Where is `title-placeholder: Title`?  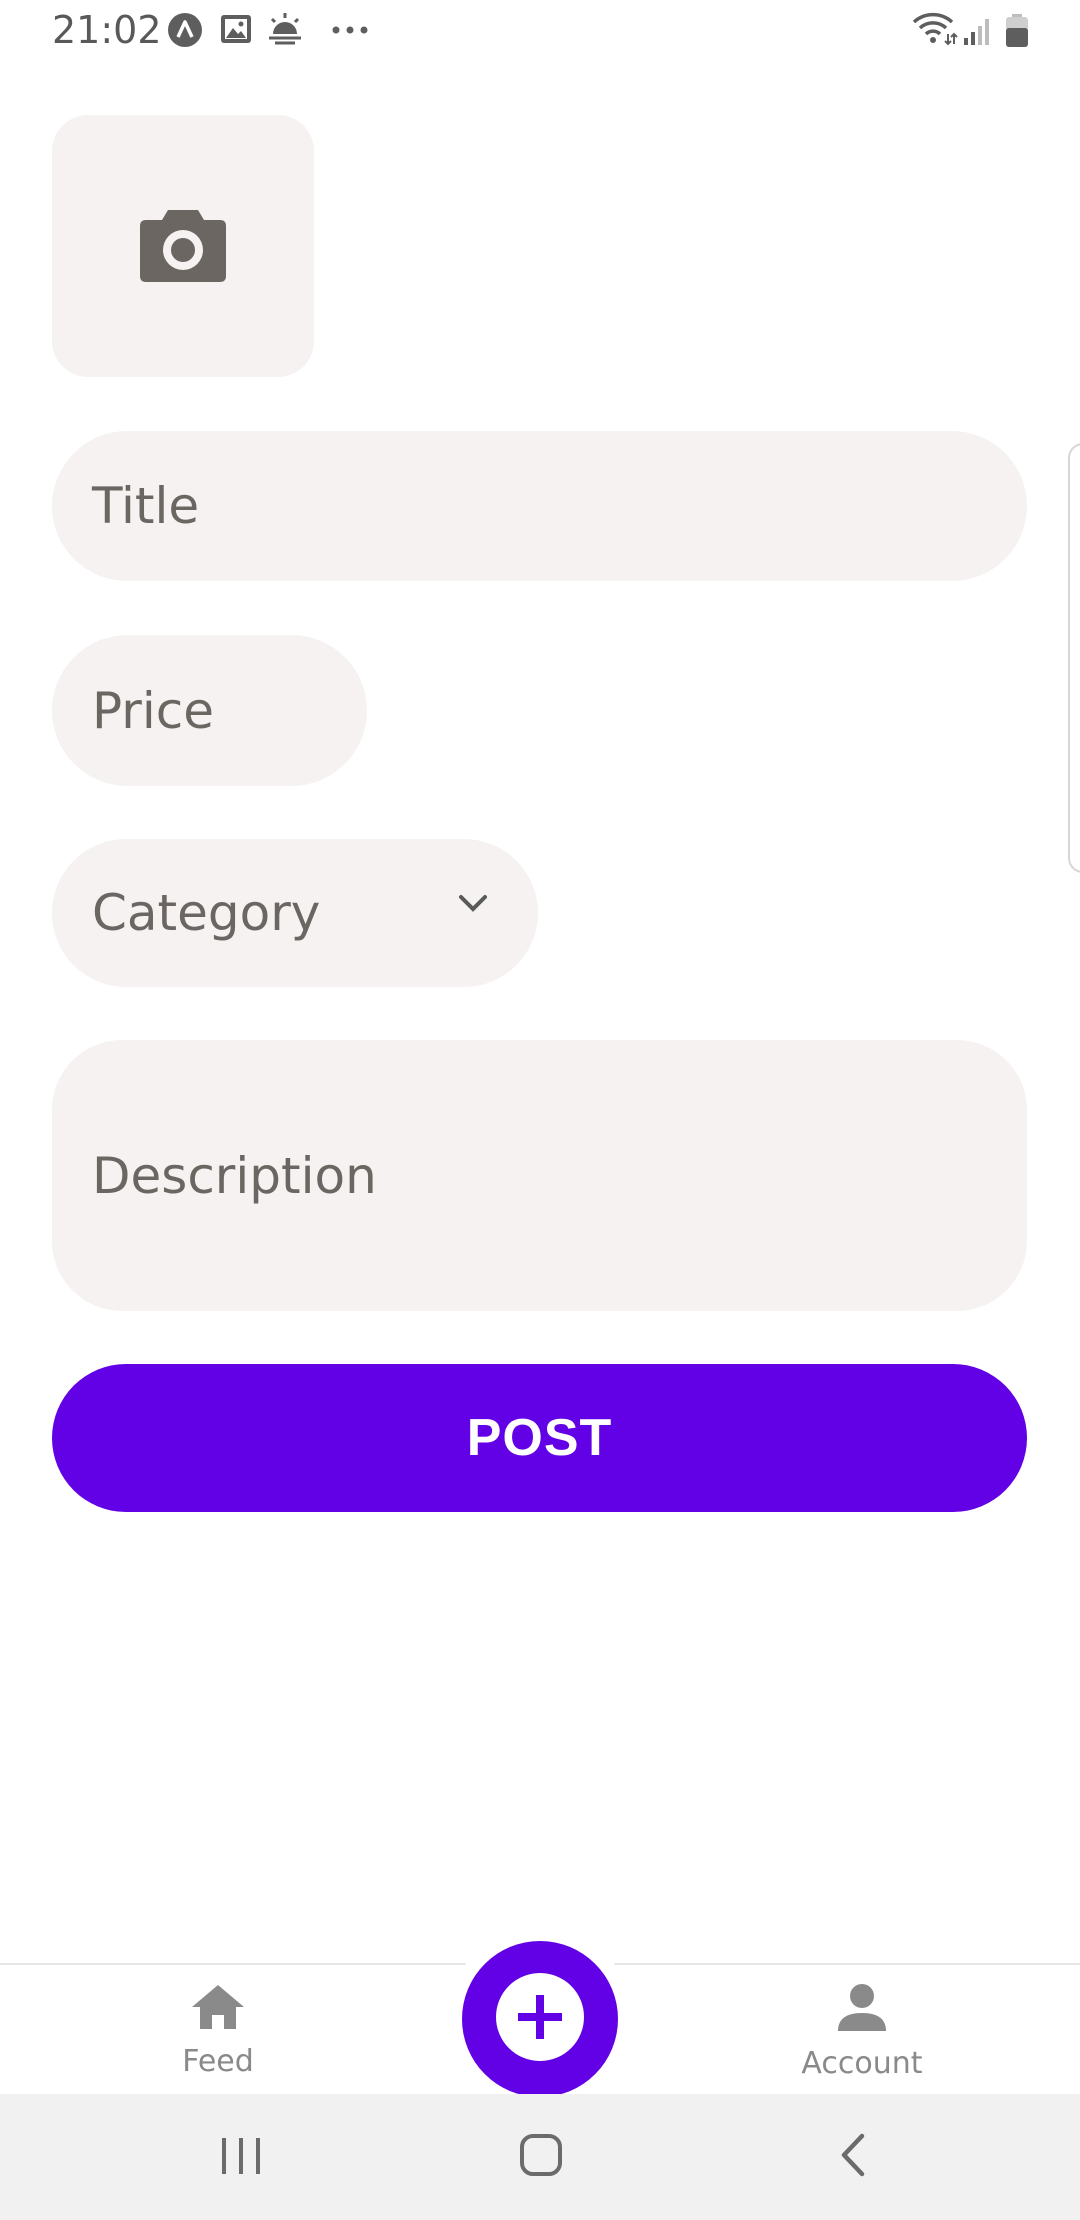
title-placeholder: Title is located at coordinates (146, 506).